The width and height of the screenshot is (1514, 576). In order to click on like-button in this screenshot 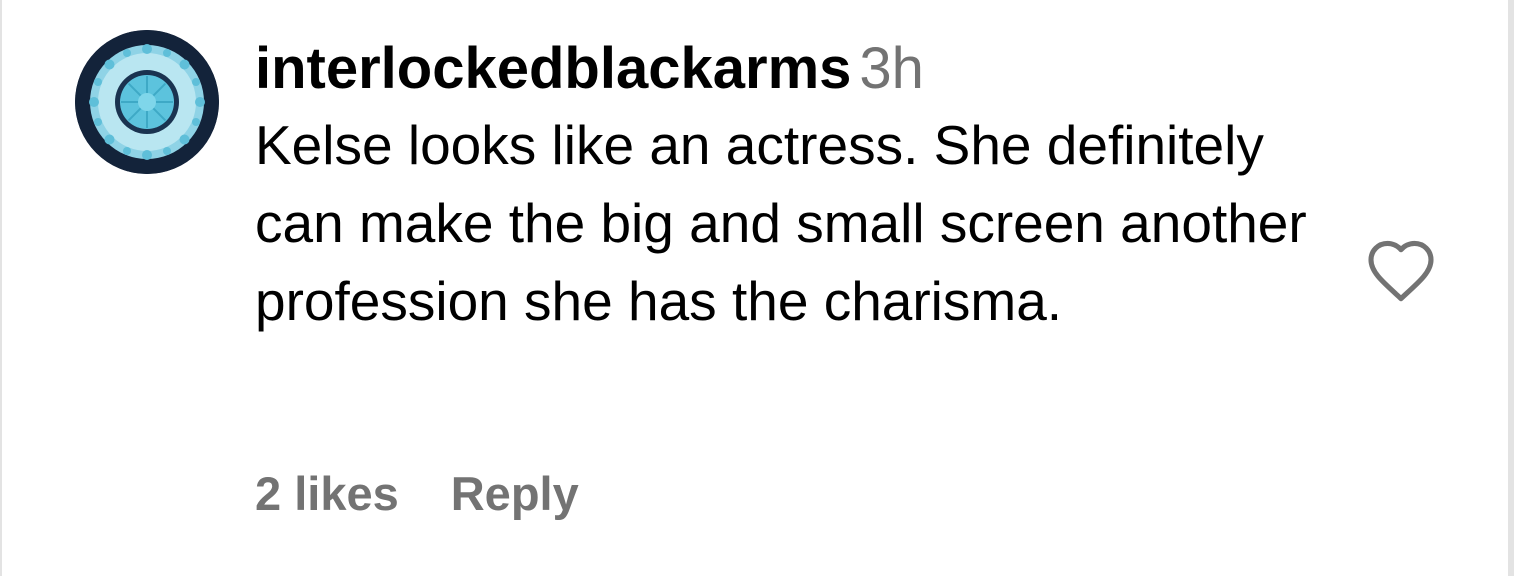, I will do `click(1401, 271)`.